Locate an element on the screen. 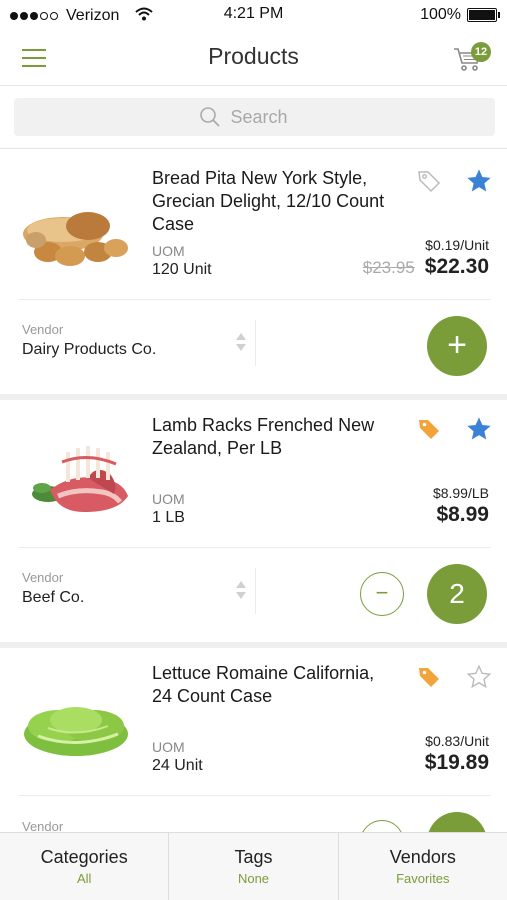  cart-button: 12 is located at coordinates (472, 58).